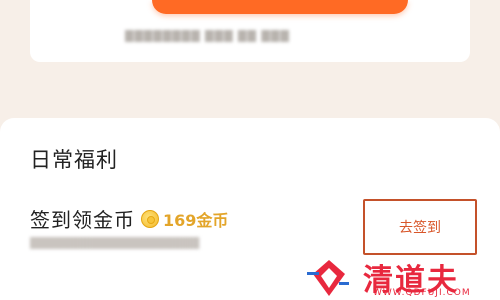 The image size is (500, 300). What do you see at coordinates (422, 293) in the screenshot?
I see `watermark-url: WWW.QDFUJI.COM` at bounding box center [422, 293].